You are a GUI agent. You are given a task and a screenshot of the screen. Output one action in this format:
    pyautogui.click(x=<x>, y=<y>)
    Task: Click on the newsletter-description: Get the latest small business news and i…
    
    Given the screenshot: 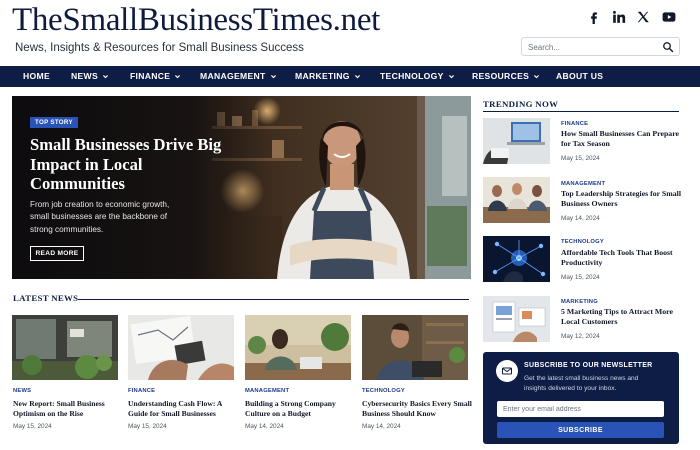 What is the action you would take?
    pyautogui.click(x=581, y=383)
    